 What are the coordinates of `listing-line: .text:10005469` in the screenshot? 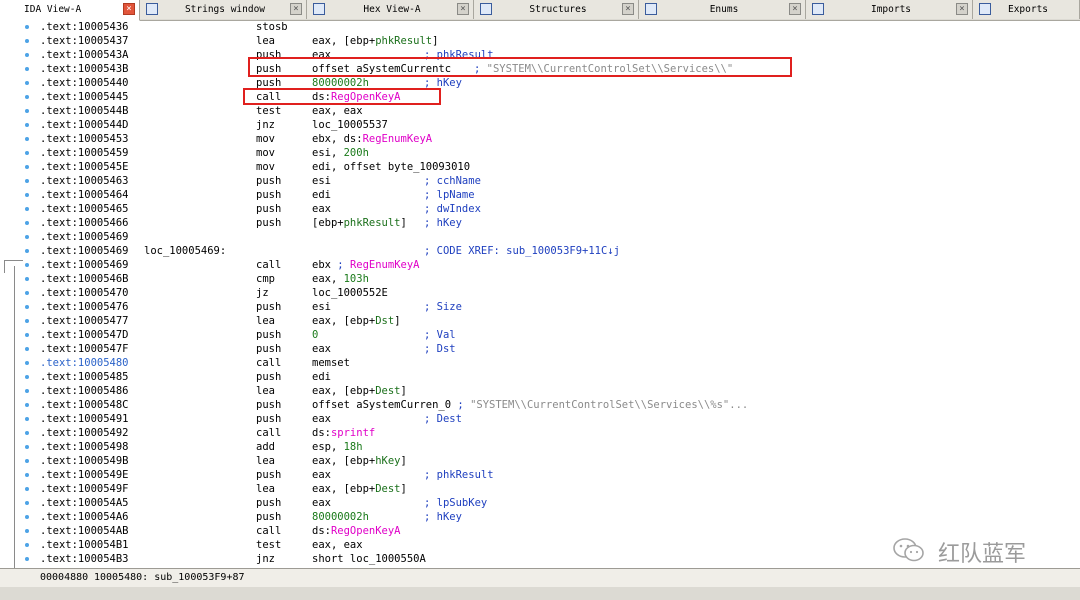 It's located at (559, 237).